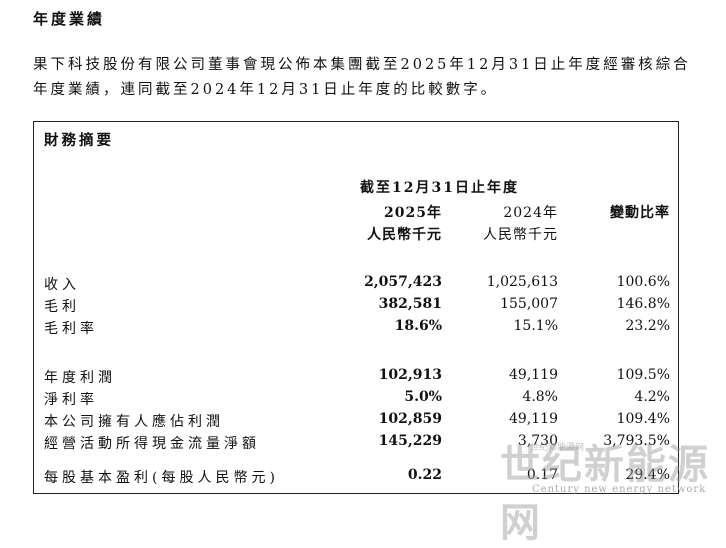  What do you see at coordinates (404, 235) in the screenshot?
I see `col-2025-unit: 人民幣千元` at bounding box center [404, 235].